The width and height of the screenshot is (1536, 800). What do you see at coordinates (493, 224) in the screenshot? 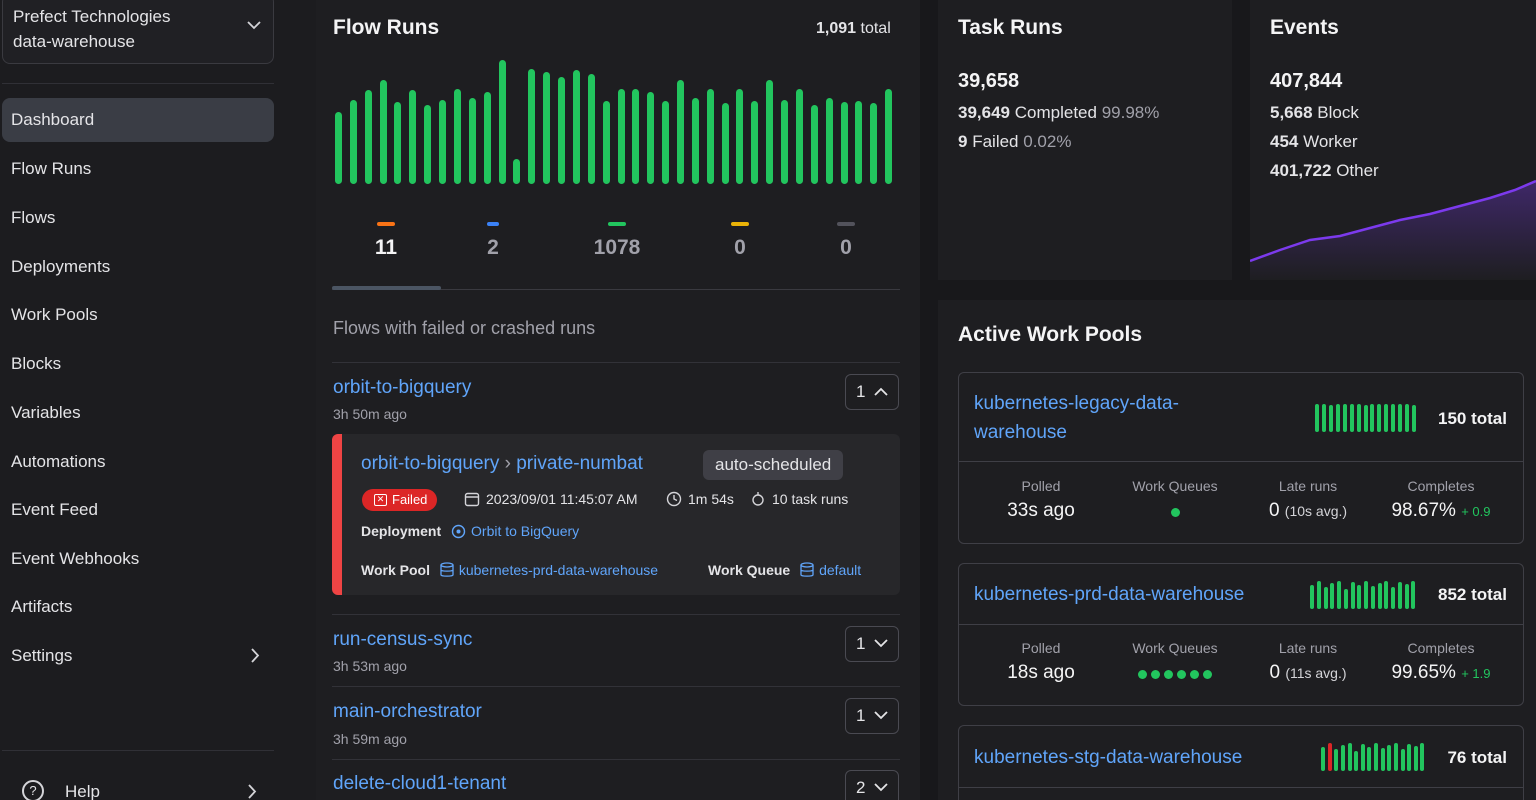
I see `state-color-tick` at bounding box center [493, 224].